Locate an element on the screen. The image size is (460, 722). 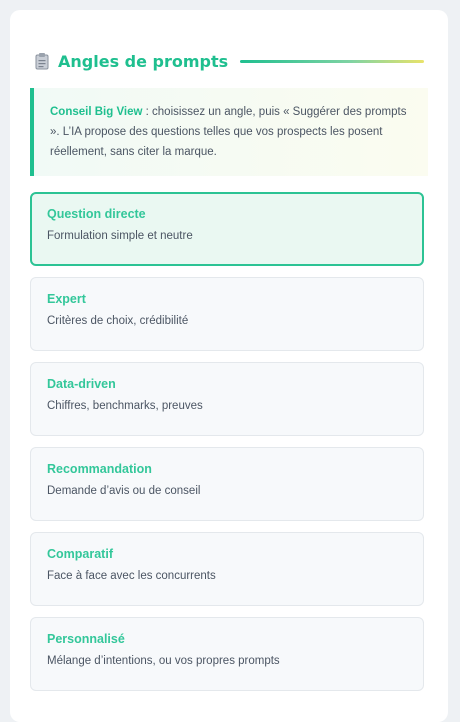
angle-title: Comparatif is located at coordinates (80, 554).